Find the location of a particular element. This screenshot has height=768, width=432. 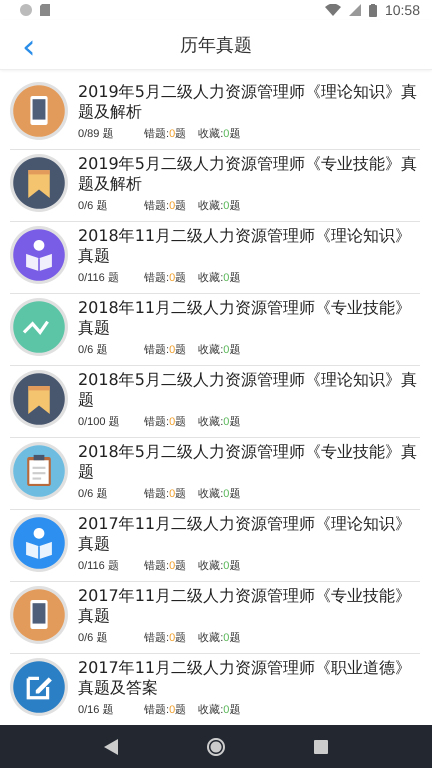

wifi-icon is located at coordinates (332, 10).